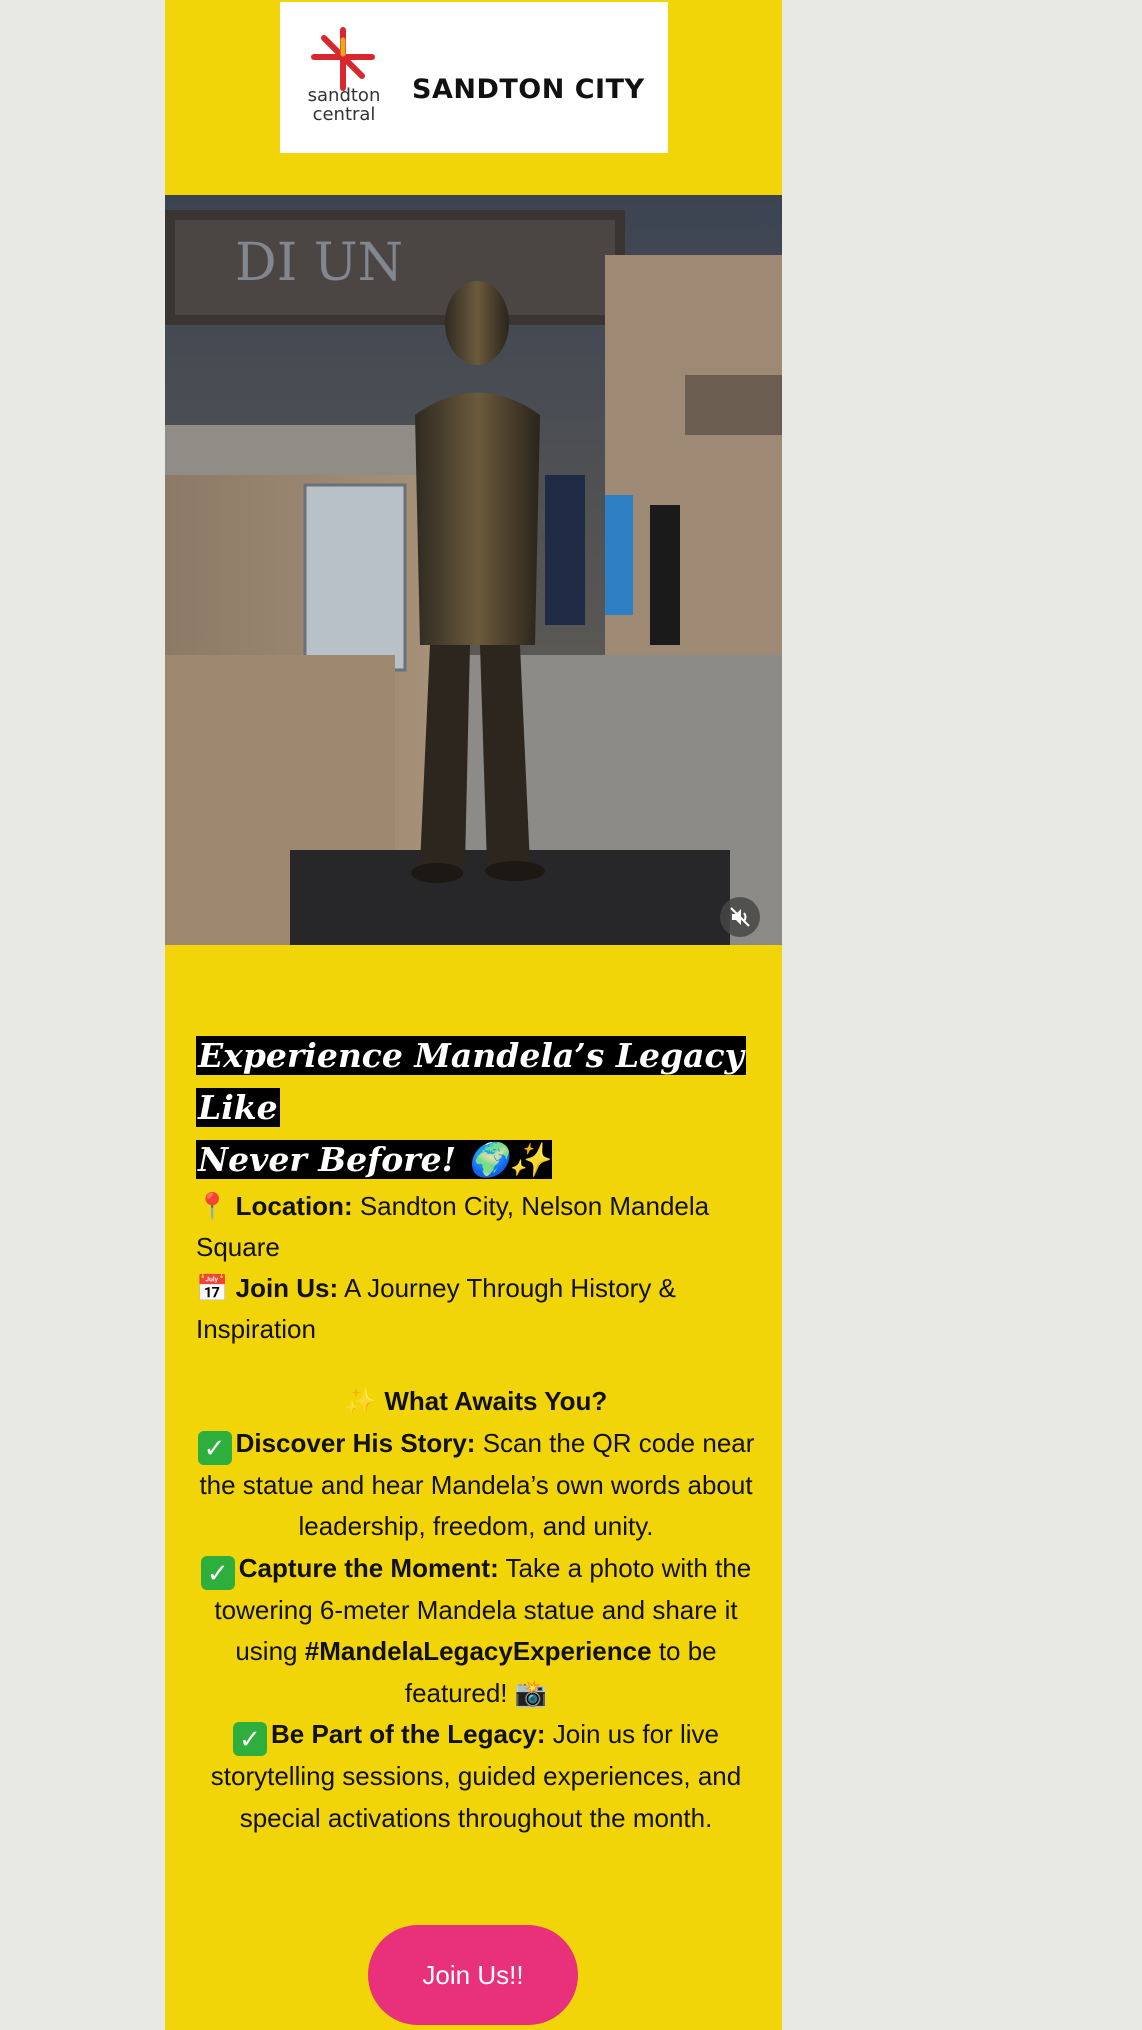 The height and width of the screenshot is (2030, 1142). I want to click on svg-text: DI UN, so click(319, 263).